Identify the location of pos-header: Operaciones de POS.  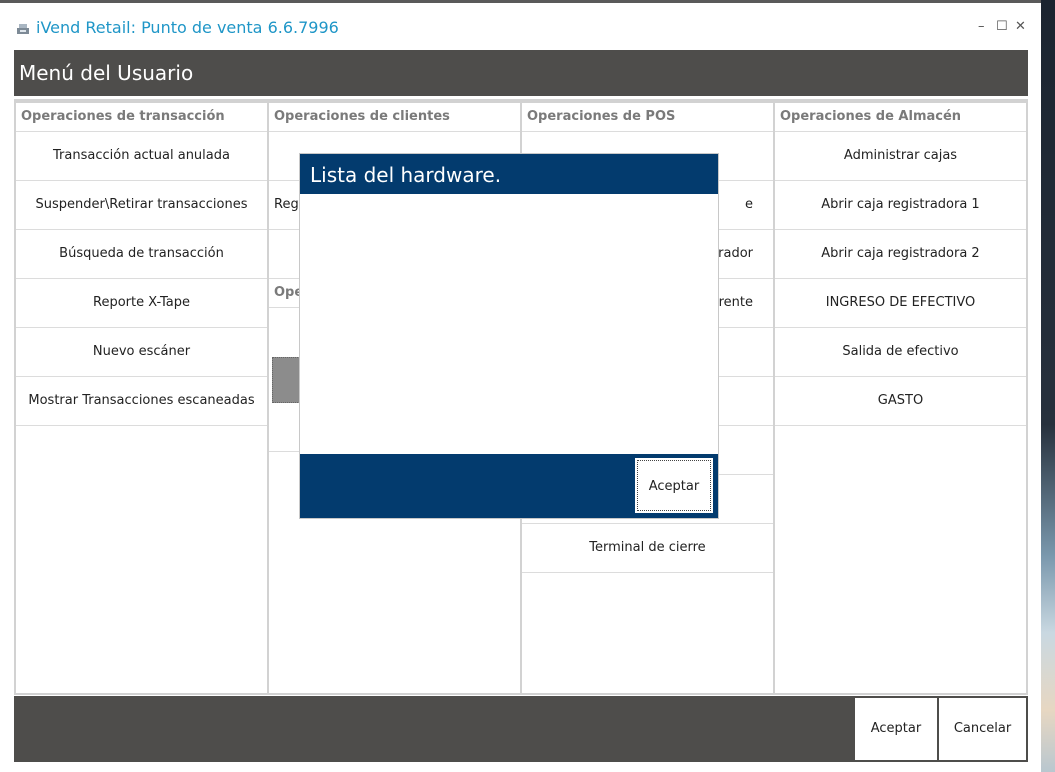
(647, 117).